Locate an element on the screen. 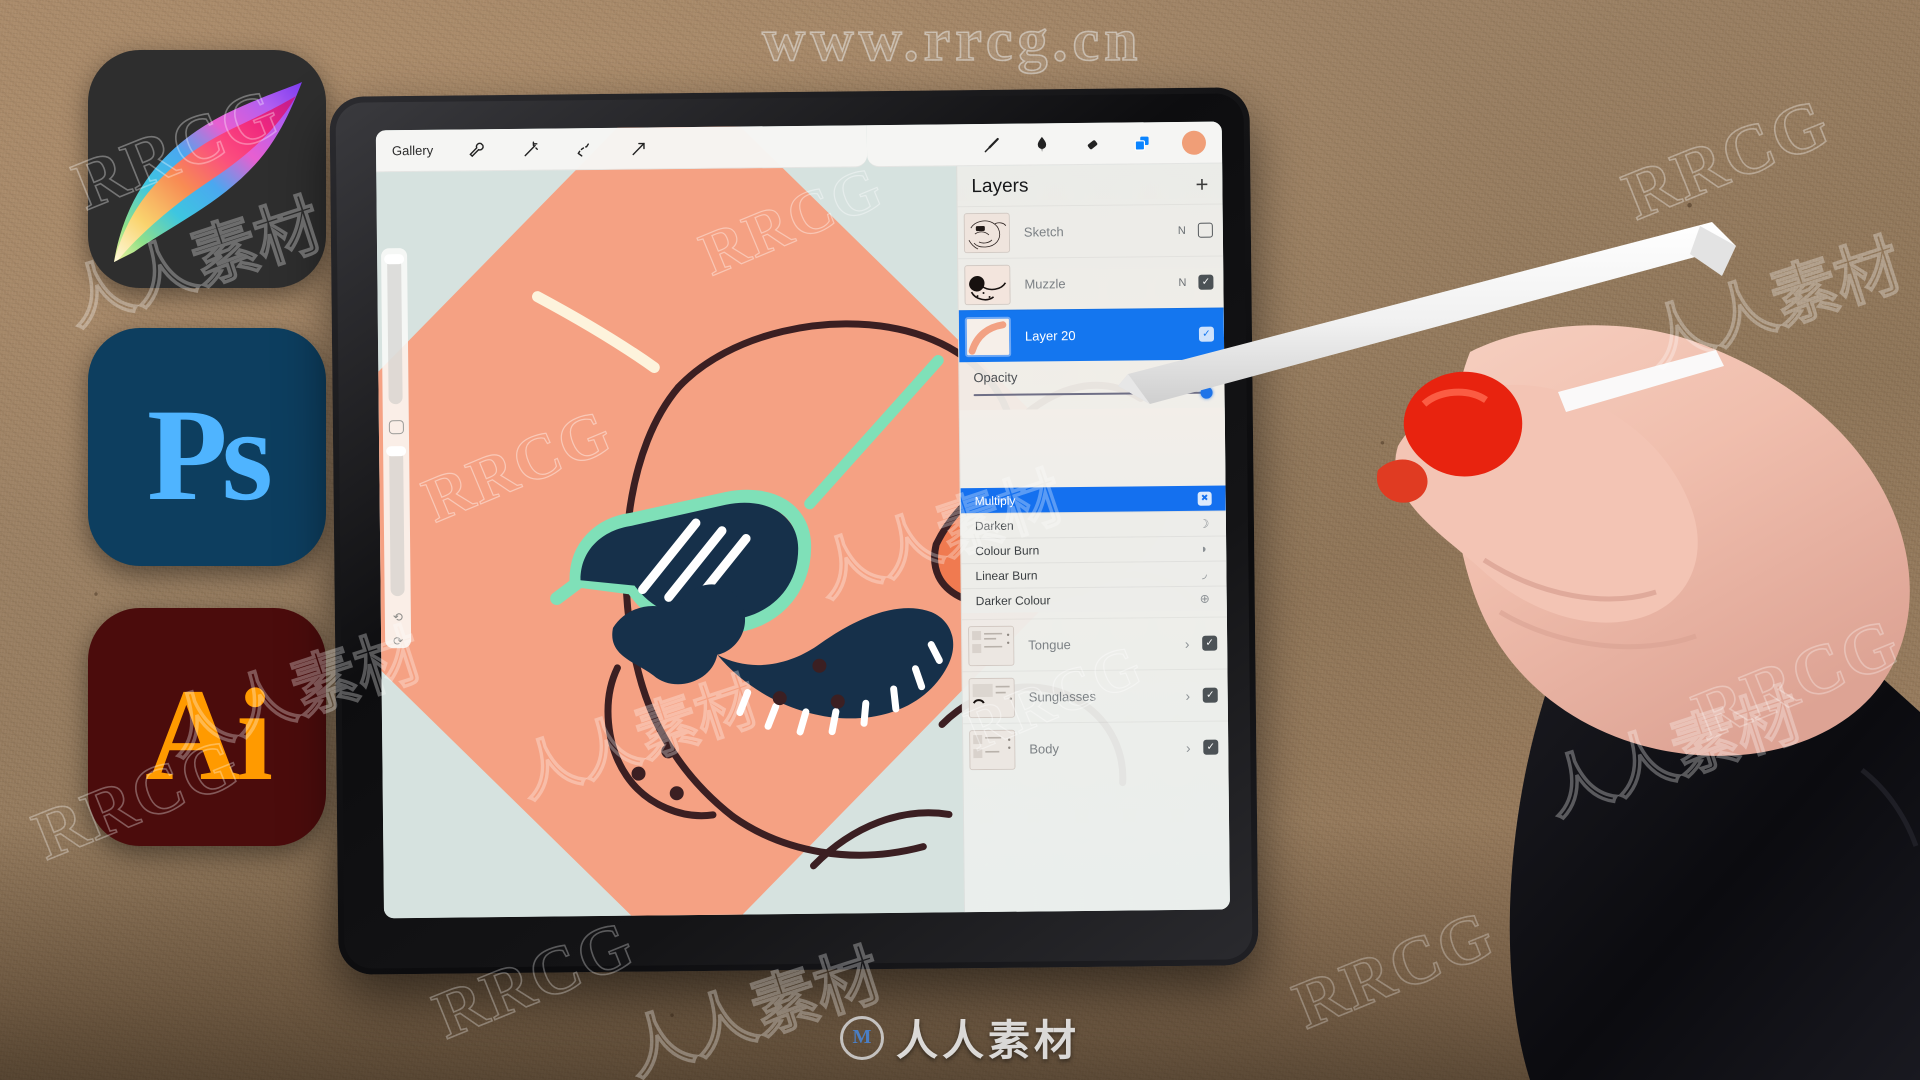 This screenshot has height=1080, width=1920. blend-mode-colour-burn: Colour Burn ◗ is located at coordinates (1094, 549).